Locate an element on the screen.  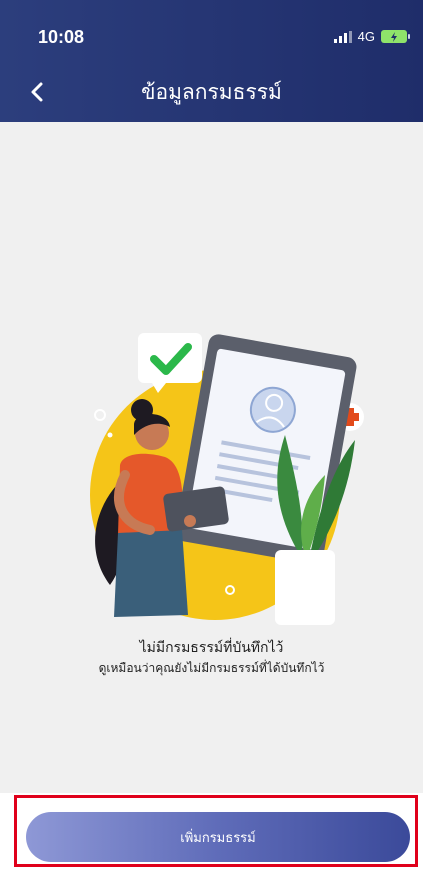
network-type: 4G is located at coordinates (366, 36).